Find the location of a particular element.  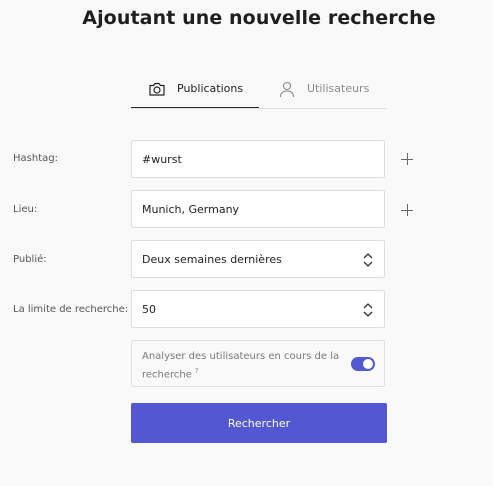

add-hashtag-button is located at coordinates (407, 159).